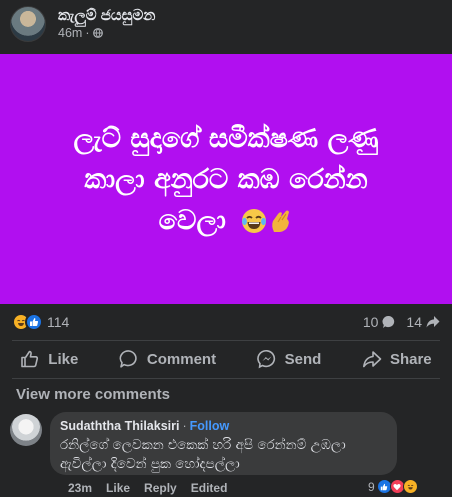  I want to click on post-stats: 114 10 14, so click(226, 322).